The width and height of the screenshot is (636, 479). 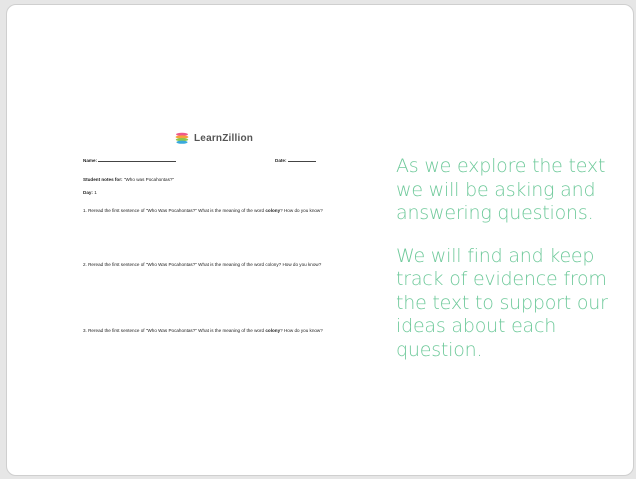 I want to click on day-value: 1, so click(x=95, y=192).